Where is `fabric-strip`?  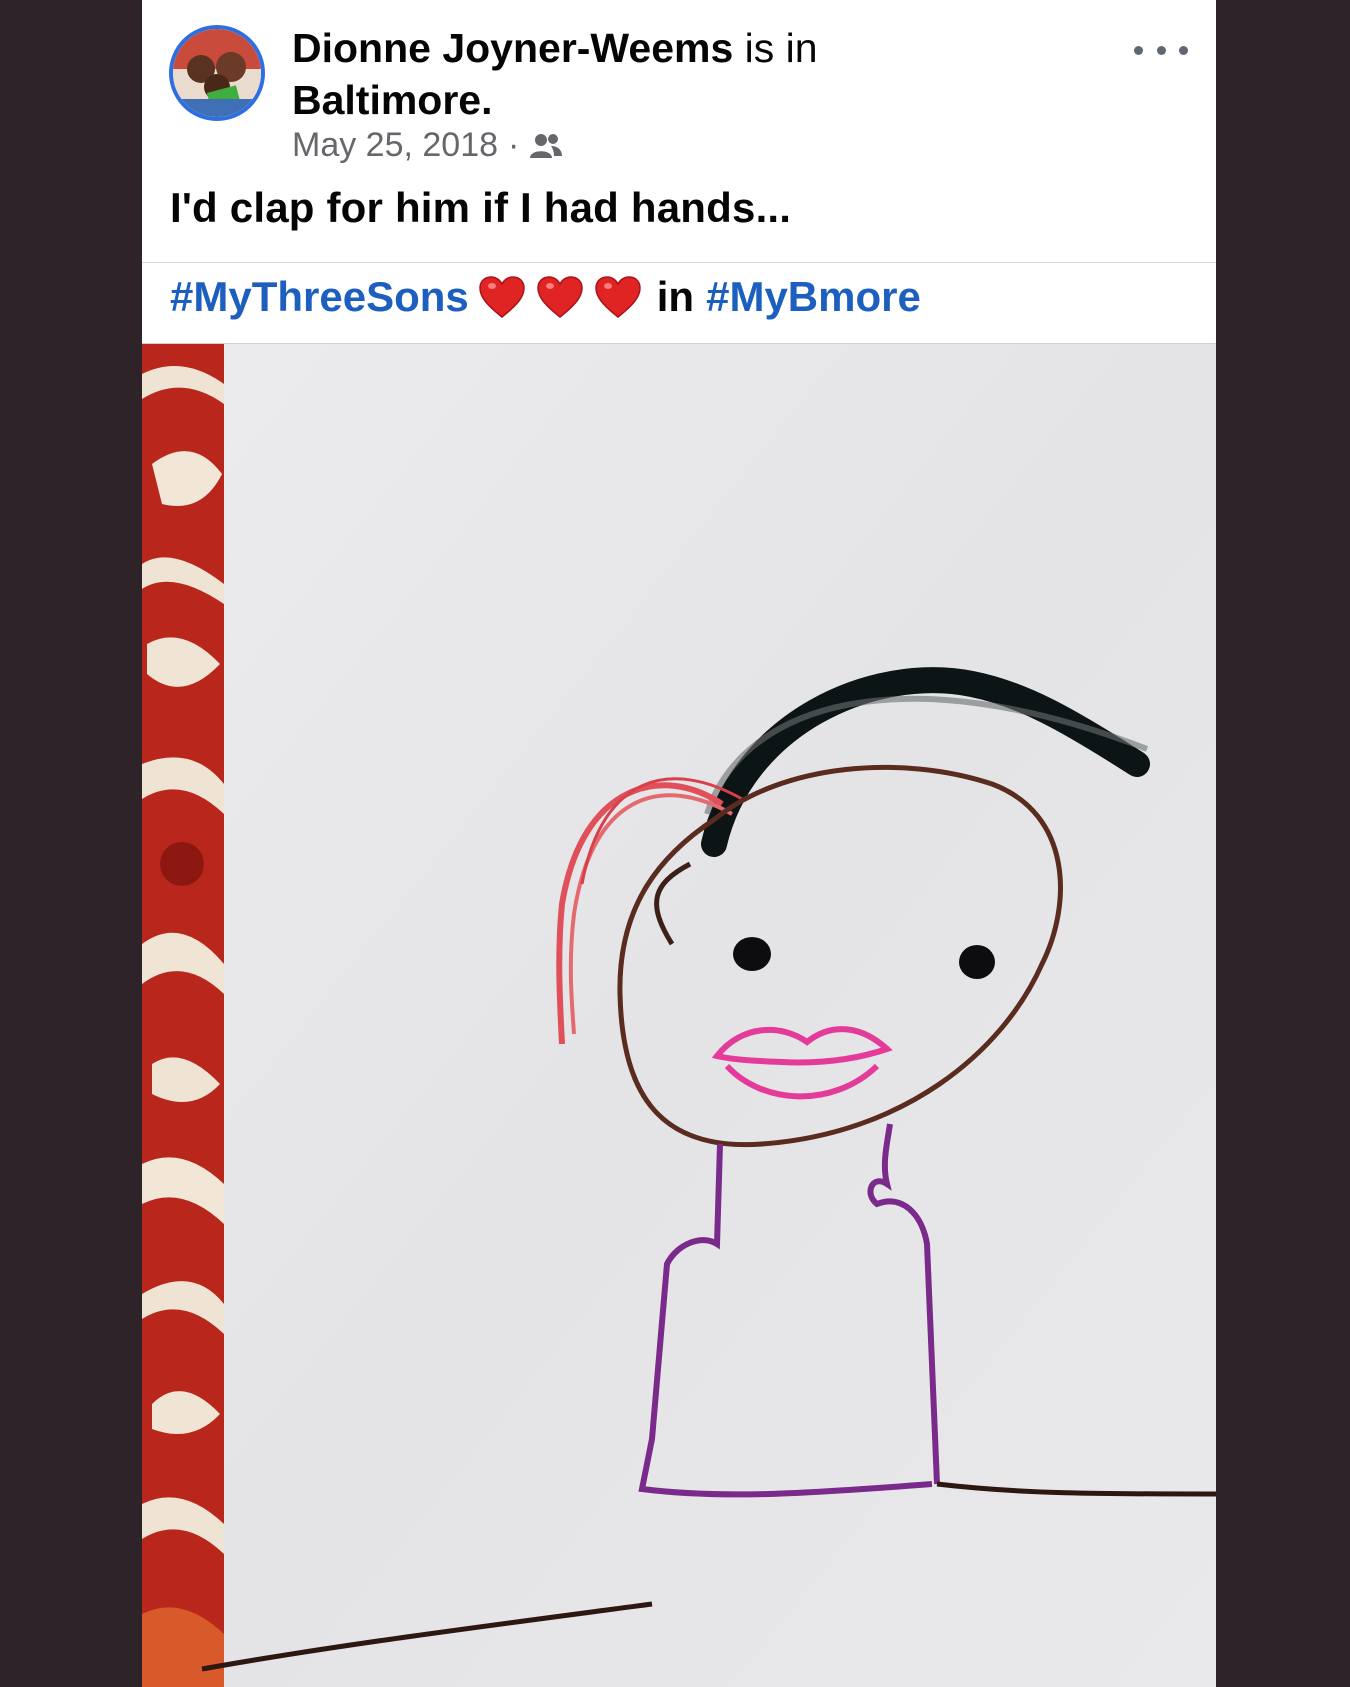 fabric-strip is located at coordinates (183, 1015).